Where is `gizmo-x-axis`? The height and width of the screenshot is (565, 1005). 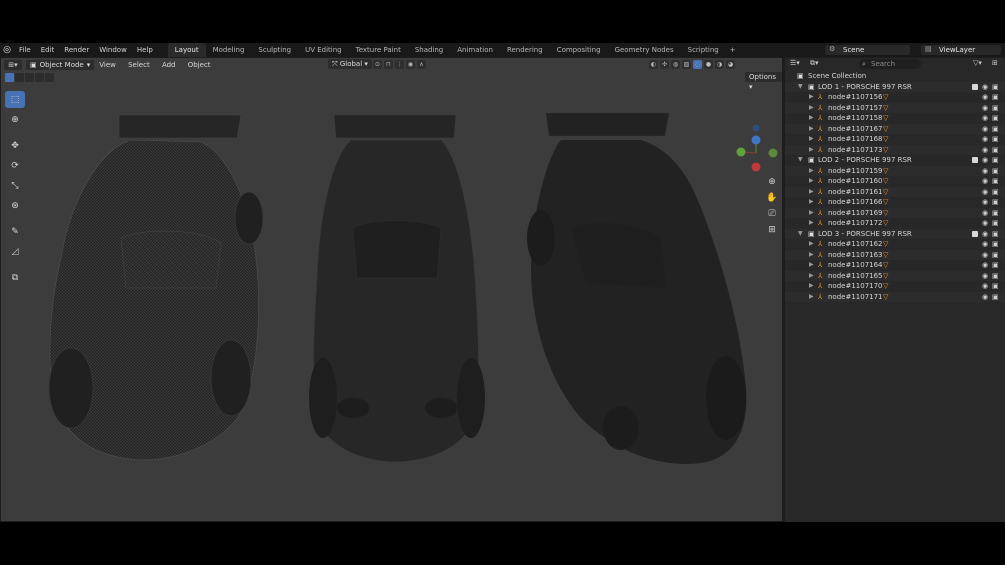
gizmo-x-axis is located at coordinates (756, 167).